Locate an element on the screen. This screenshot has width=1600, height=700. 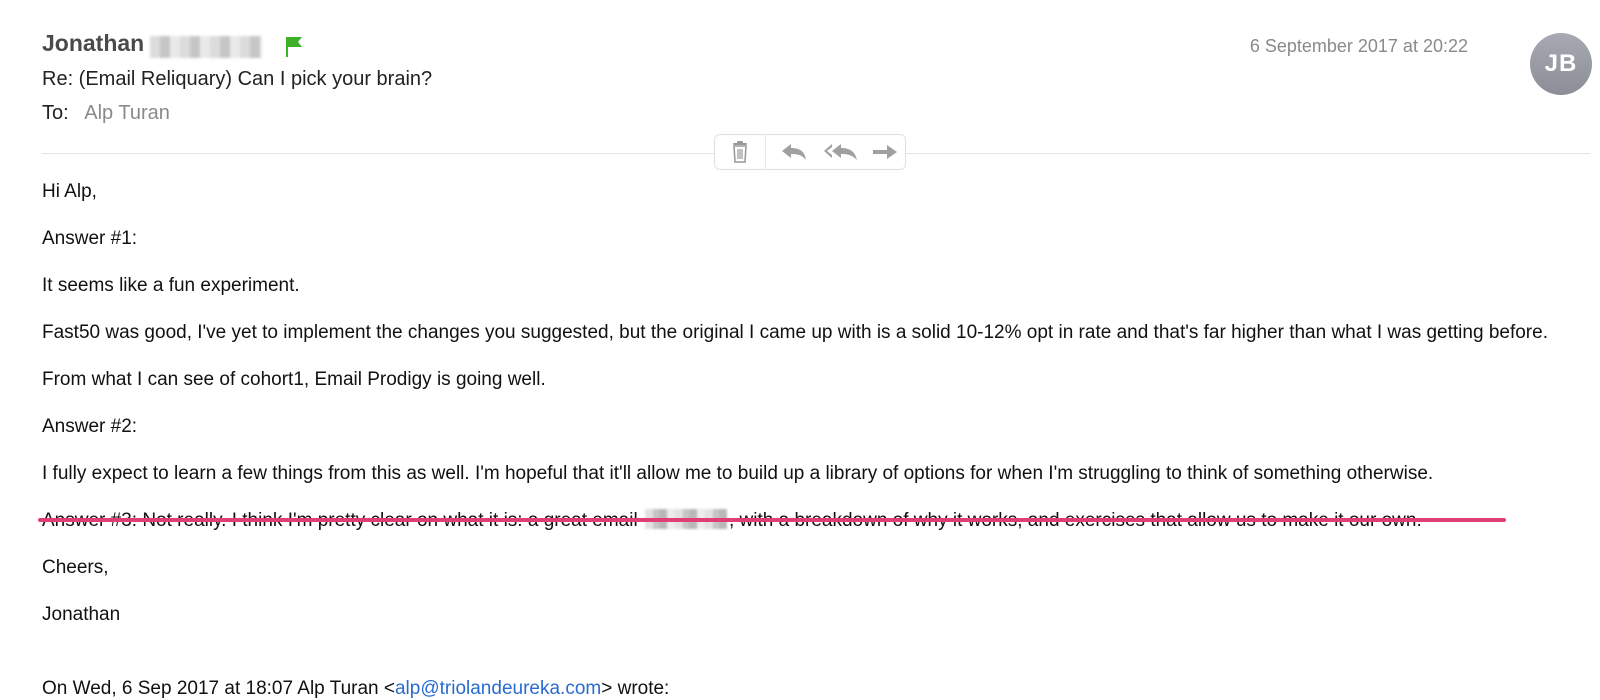
highlight-underline is located at coordinates (772, 520).